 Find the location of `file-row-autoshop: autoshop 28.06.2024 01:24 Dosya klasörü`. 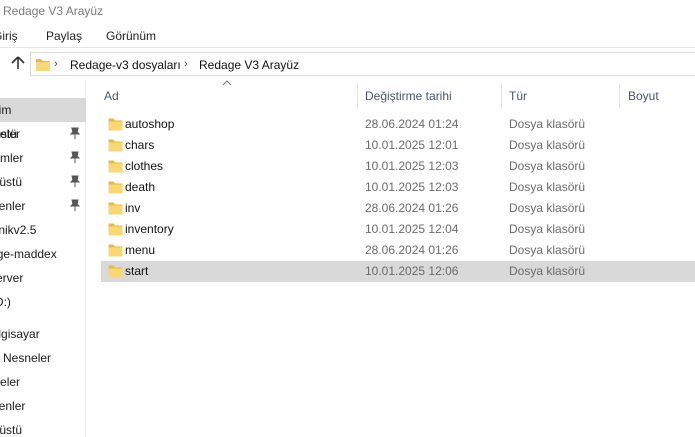

file-row-autoshop: autoshop 28.06.2024 01:24 Dosya klasörü is located at coordinates (398, 124).